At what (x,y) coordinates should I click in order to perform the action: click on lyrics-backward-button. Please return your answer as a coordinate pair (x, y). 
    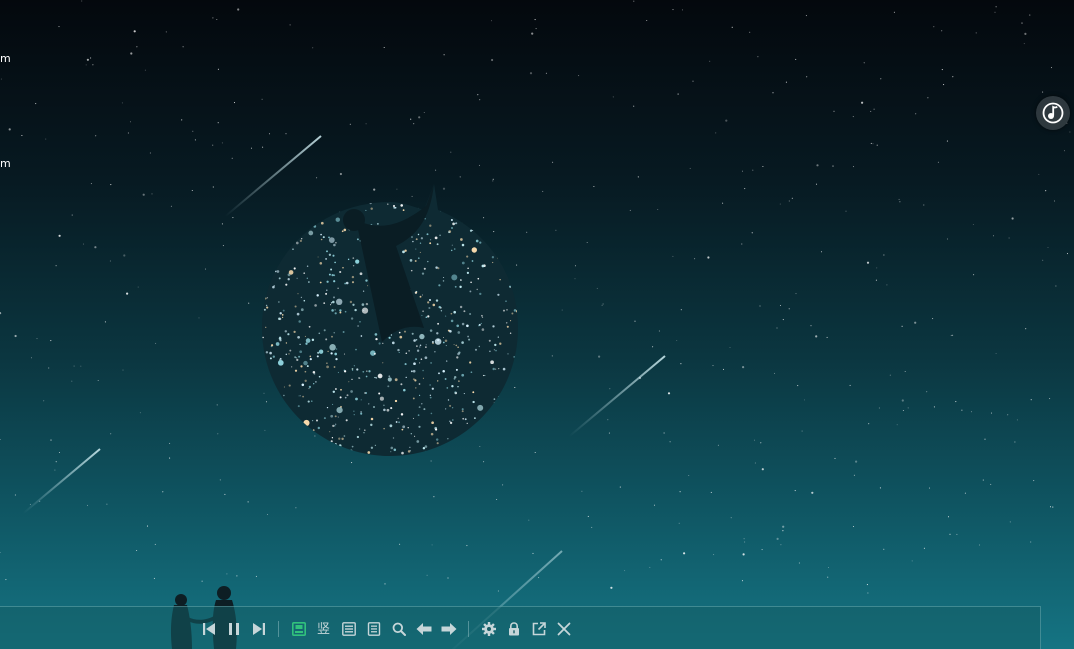
    Looking at the image, I should click on (423, 629).